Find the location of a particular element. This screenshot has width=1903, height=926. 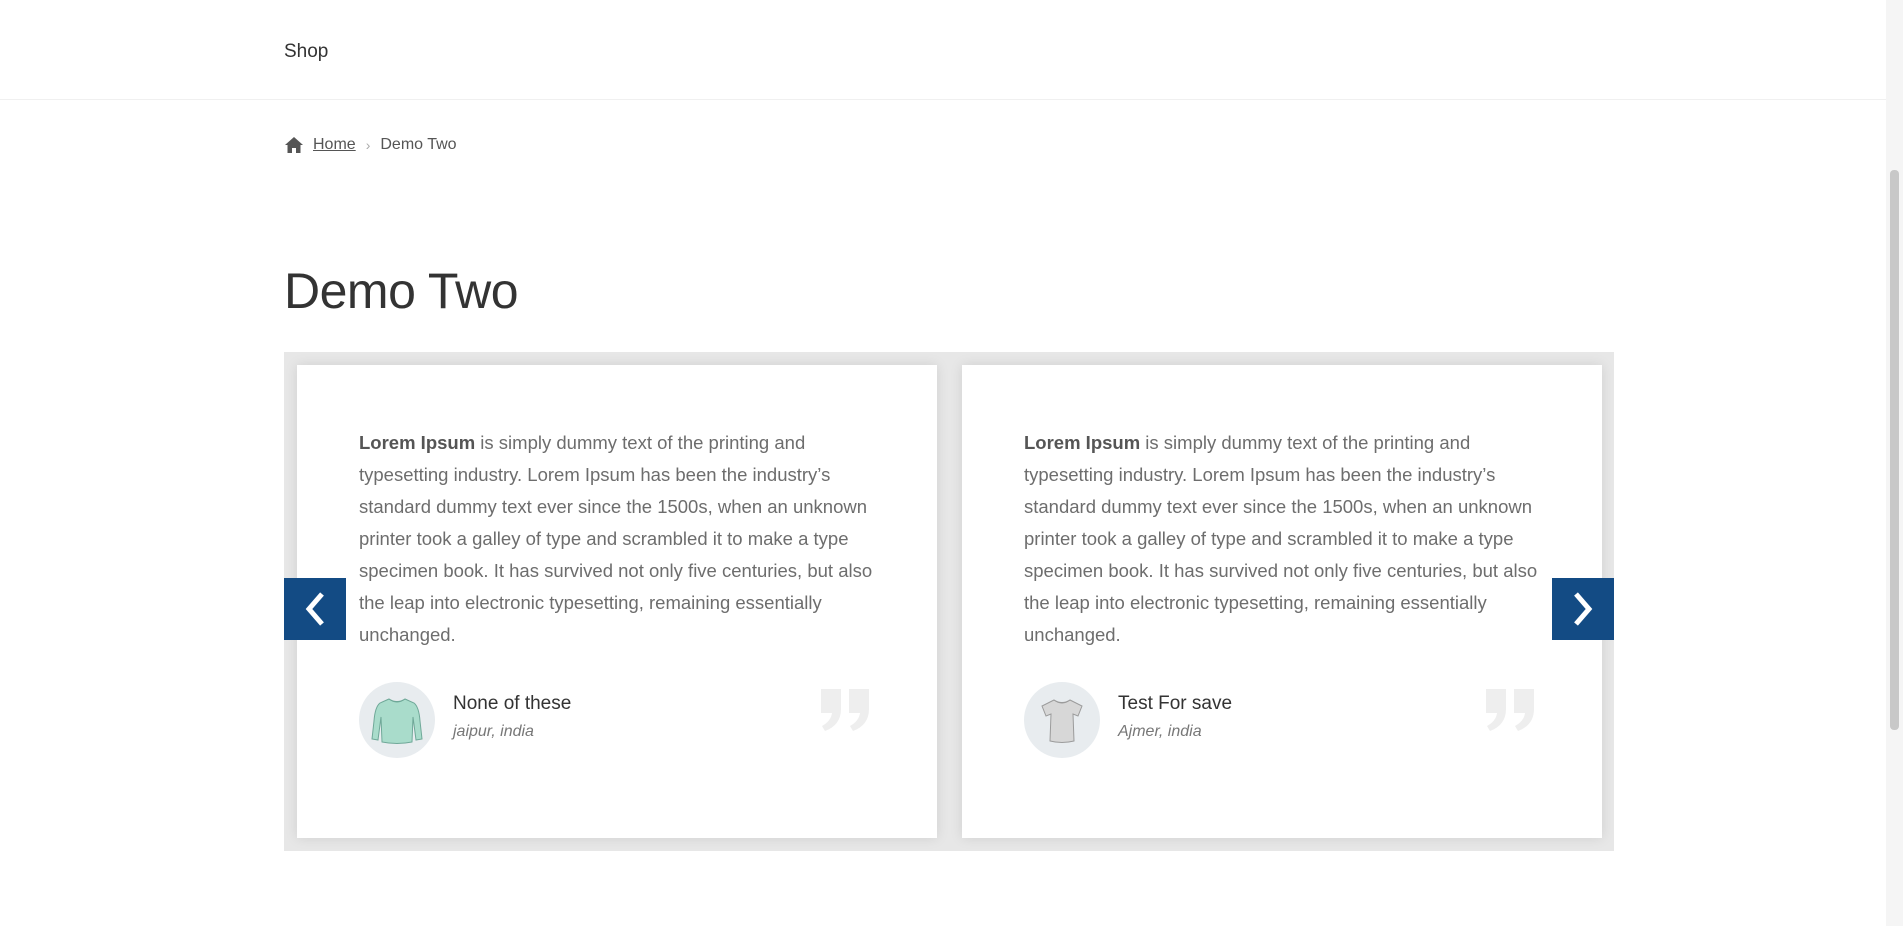

page-scrollbar is located at coordinates (1894, 463).